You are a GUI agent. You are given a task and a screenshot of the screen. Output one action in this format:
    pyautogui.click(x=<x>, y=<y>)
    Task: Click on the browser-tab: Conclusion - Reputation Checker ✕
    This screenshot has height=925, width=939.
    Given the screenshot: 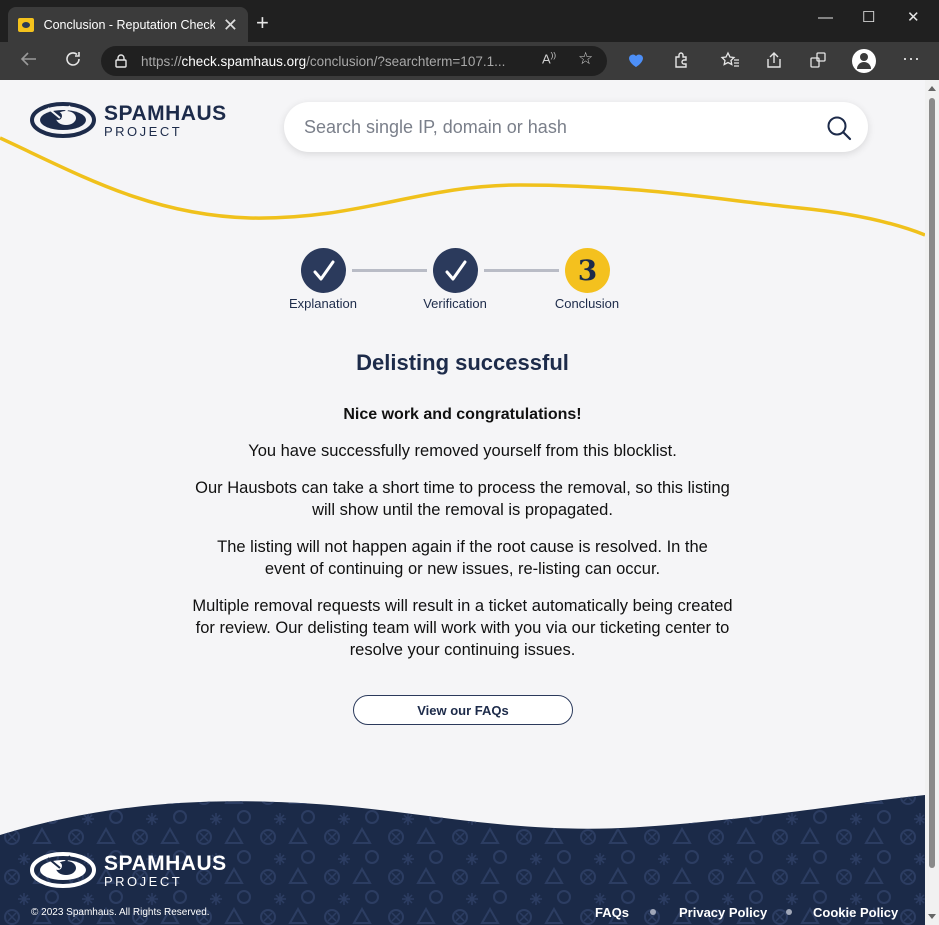 What is the action you would take?
    pyautogui.click(x=128, y=24)
    